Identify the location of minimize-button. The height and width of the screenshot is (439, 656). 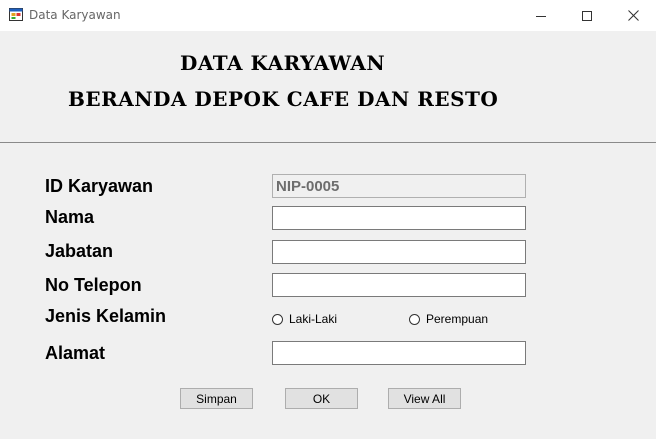
(541, 15).